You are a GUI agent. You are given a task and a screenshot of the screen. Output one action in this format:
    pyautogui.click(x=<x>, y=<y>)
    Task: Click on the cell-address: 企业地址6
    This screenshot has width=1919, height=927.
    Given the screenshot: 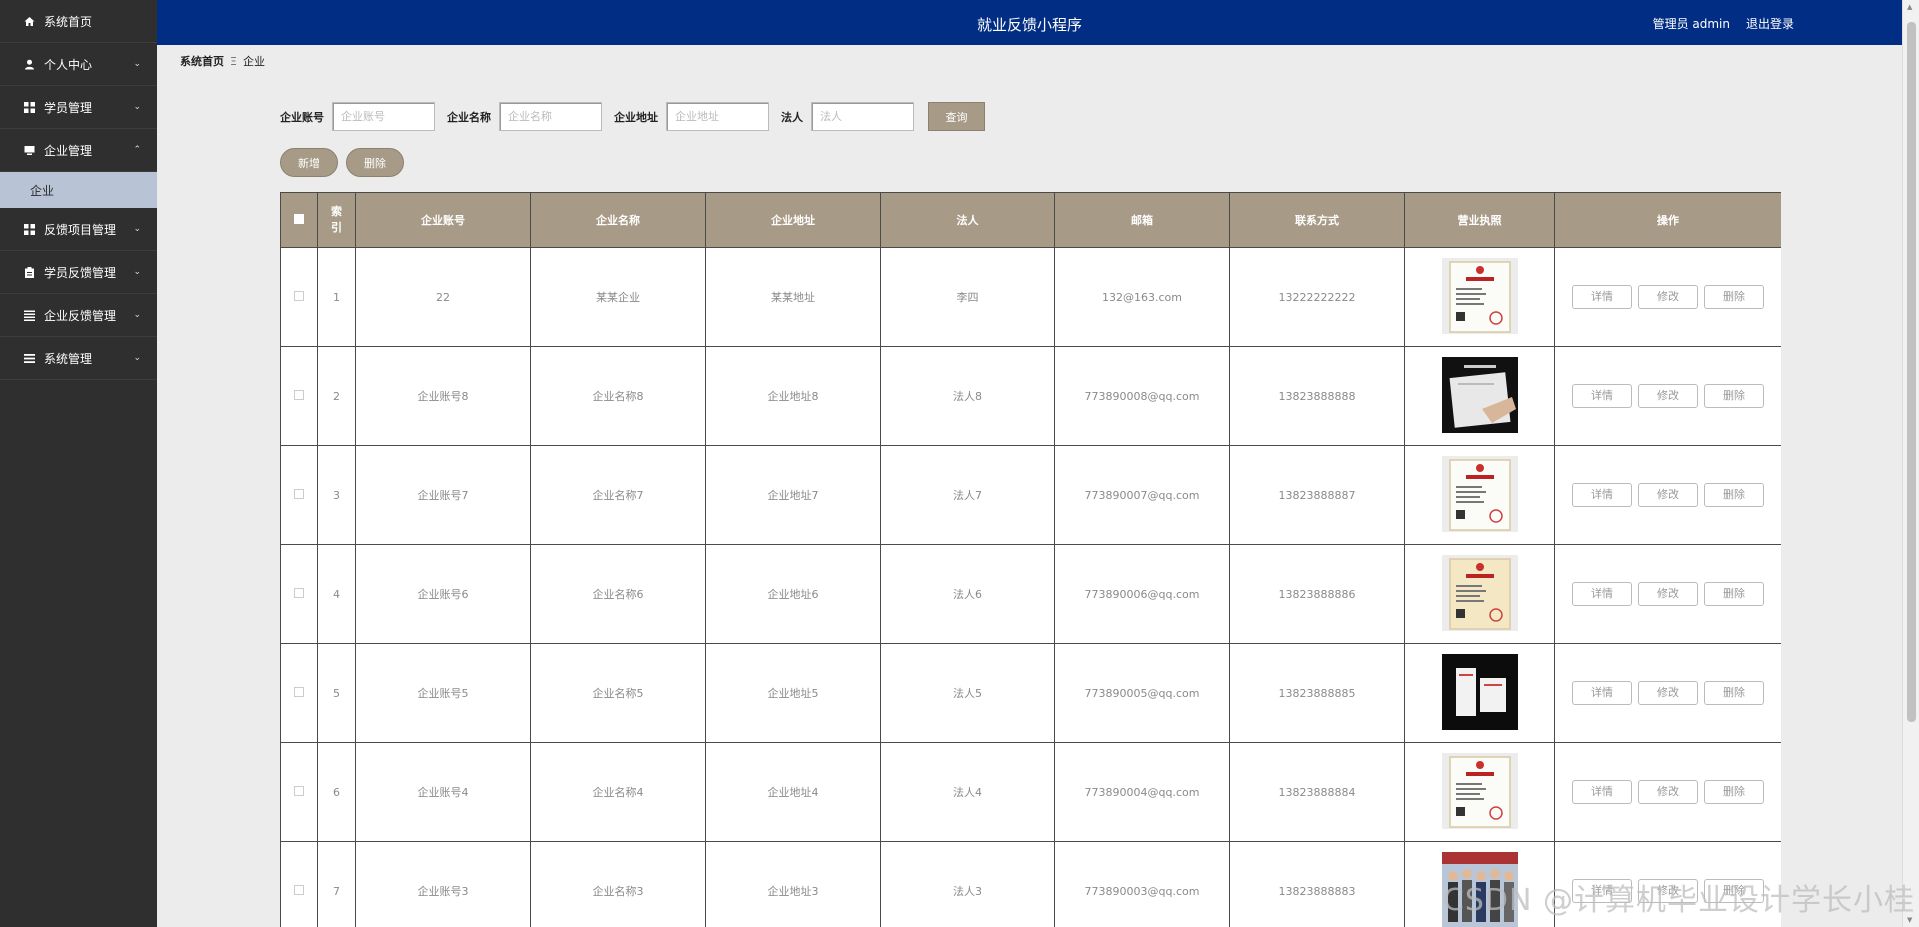 What is the action you would take?
    pyautogui.click(x=793, y=594)
    